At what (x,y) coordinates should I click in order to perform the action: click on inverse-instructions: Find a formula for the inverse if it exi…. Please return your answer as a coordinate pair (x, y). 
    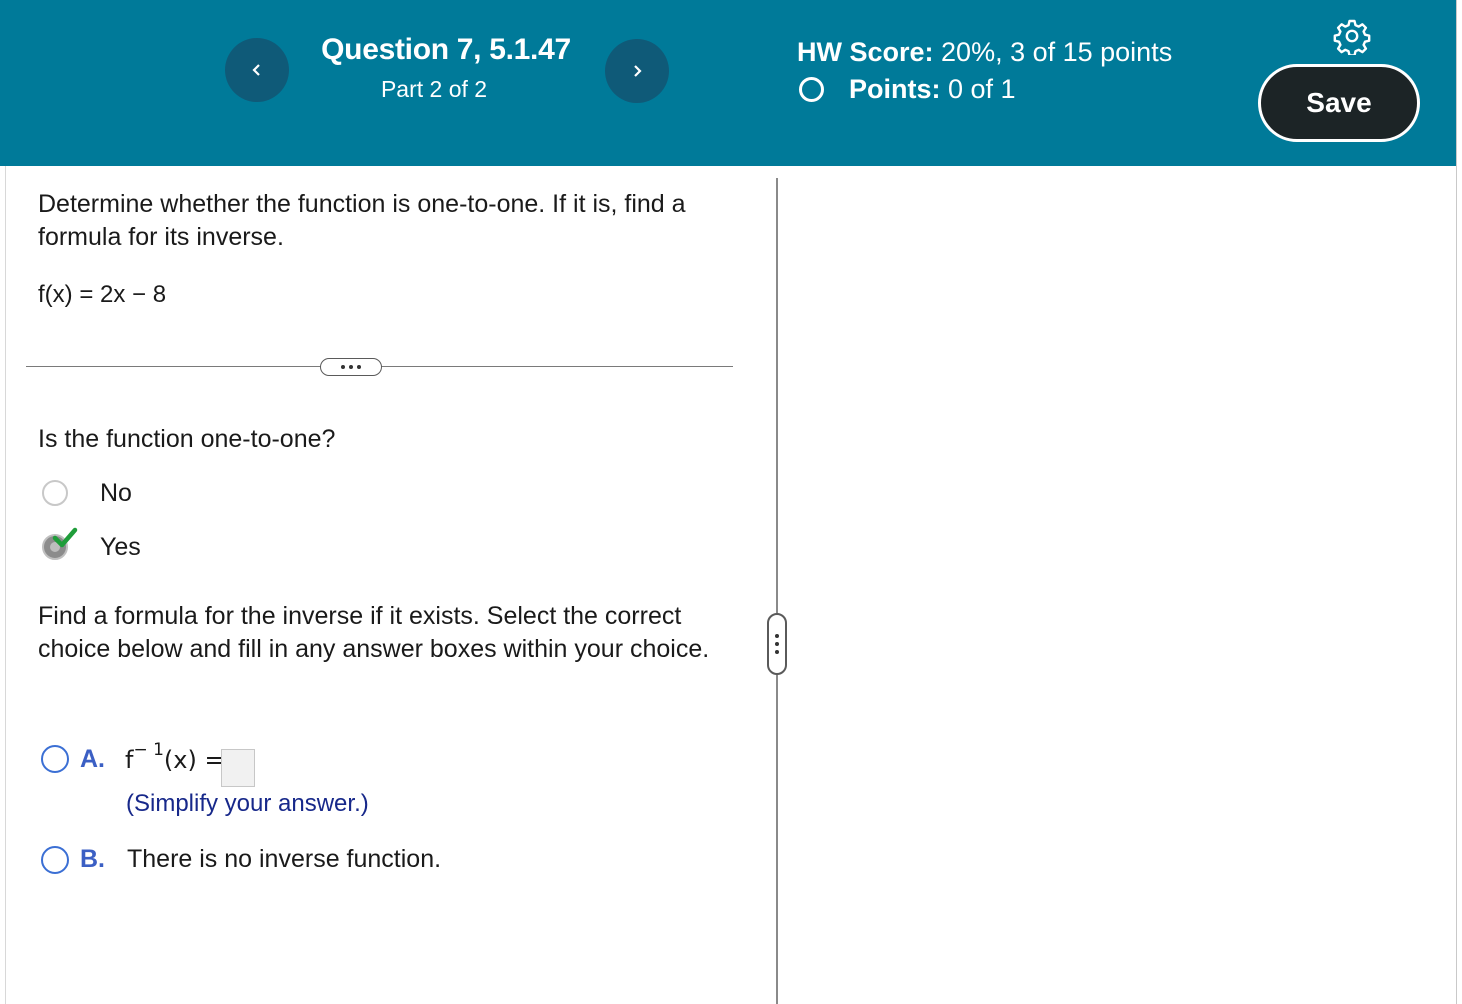
    Looking at the image, I should click on (374, 632).